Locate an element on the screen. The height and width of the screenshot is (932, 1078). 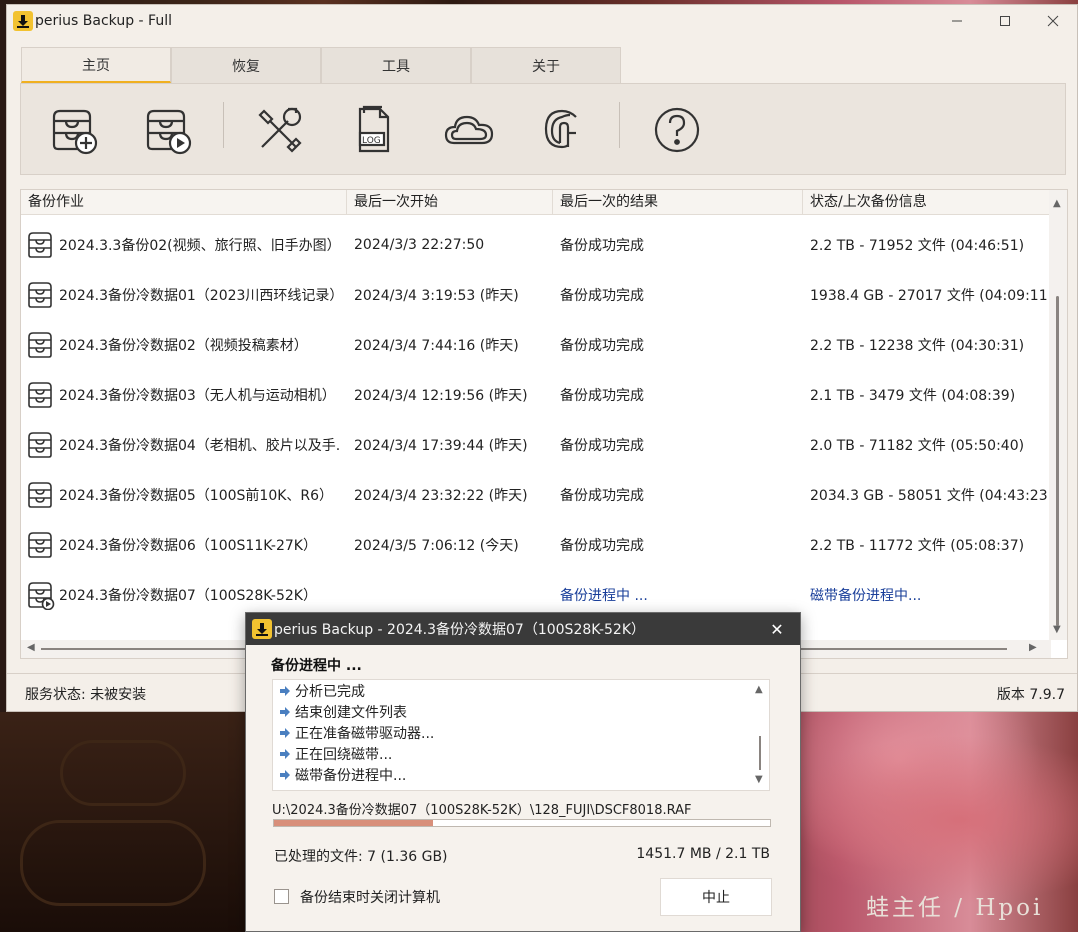
background-carving is located at coordinates (123, 773).